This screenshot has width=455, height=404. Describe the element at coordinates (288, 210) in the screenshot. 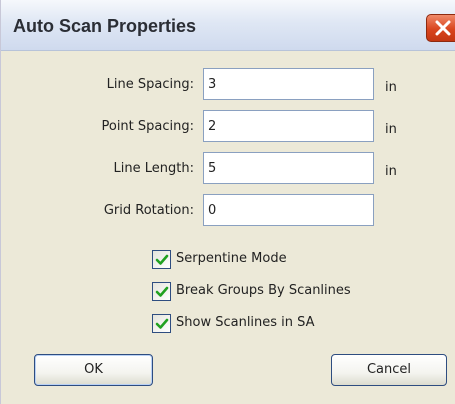

I see `grid-rotation-input` at that location.